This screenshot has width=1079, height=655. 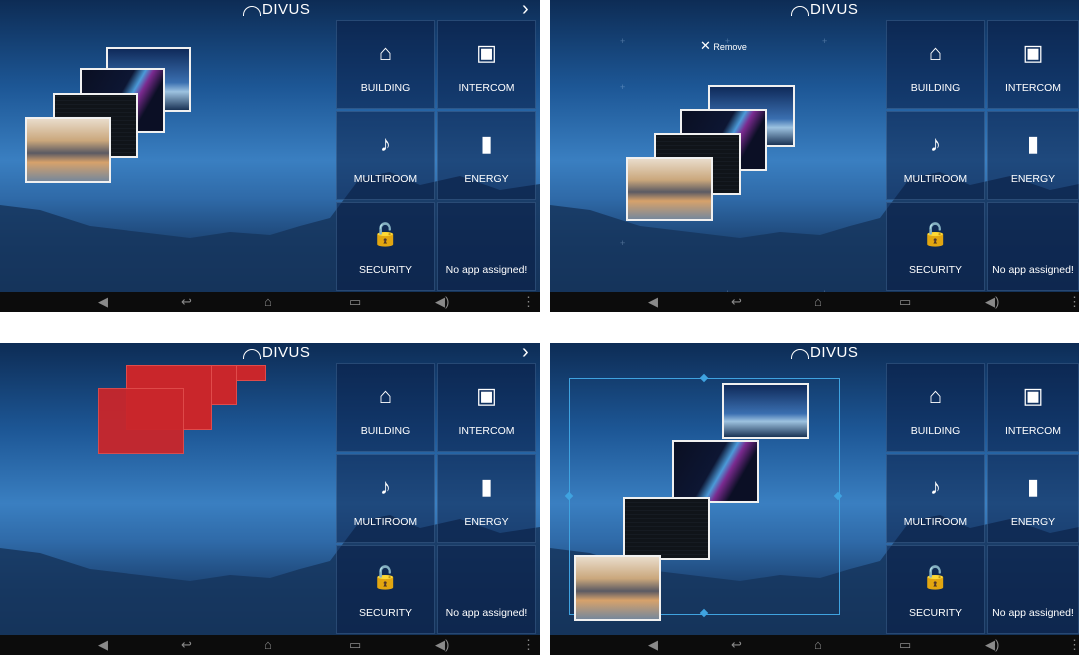 What do you see at coordinates (705, 45) in the screenshot?
I see `close-icon: ✕` at bounding box center [705, 45].